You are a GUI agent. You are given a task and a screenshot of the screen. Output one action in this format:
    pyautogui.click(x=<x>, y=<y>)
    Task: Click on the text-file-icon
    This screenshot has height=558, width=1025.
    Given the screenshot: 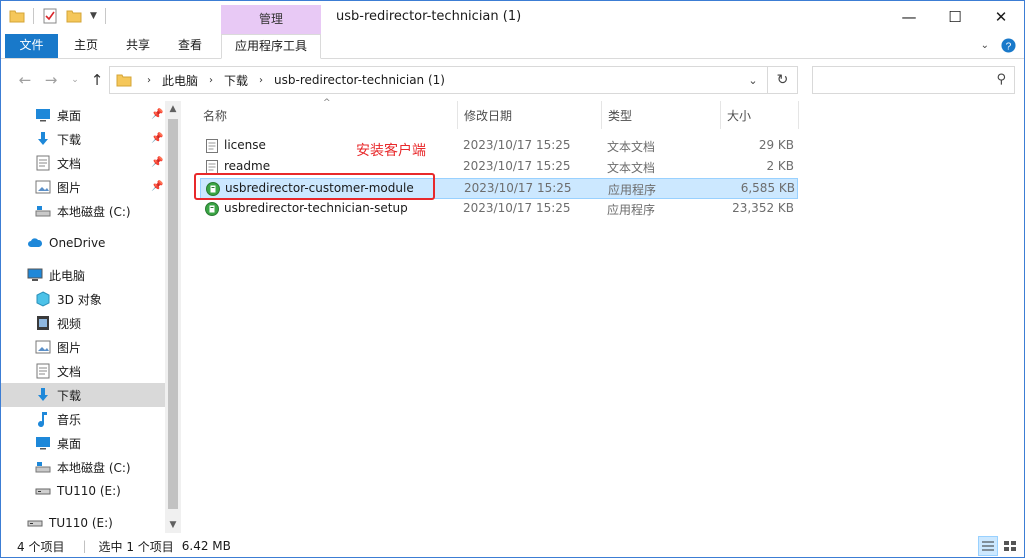 What is the action you would take?
    pyautogui.click(x=212, y=146)
    